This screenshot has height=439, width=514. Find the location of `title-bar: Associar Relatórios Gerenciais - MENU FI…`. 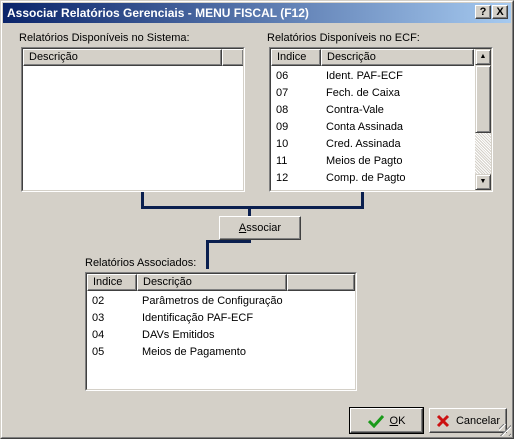

title-bar: Associar Relatórios Gerenciais - MENU FI… is located at coordinates (257, 13).